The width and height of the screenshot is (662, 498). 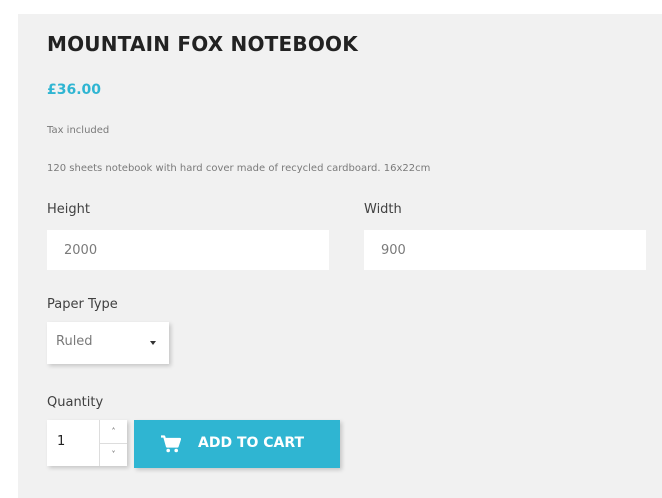 What do you see at coordinates (61, 441) in the screenshot?
I see `quantity-value: 1` at bounding box center [61, 441].